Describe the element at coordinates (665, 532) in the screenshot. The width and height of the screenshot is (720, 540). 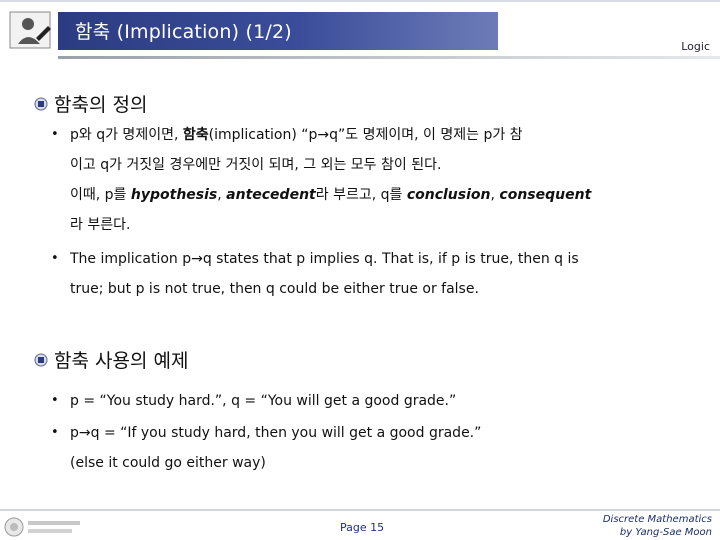
I see `credit-author: by Yang-Sae Moon` at that location.